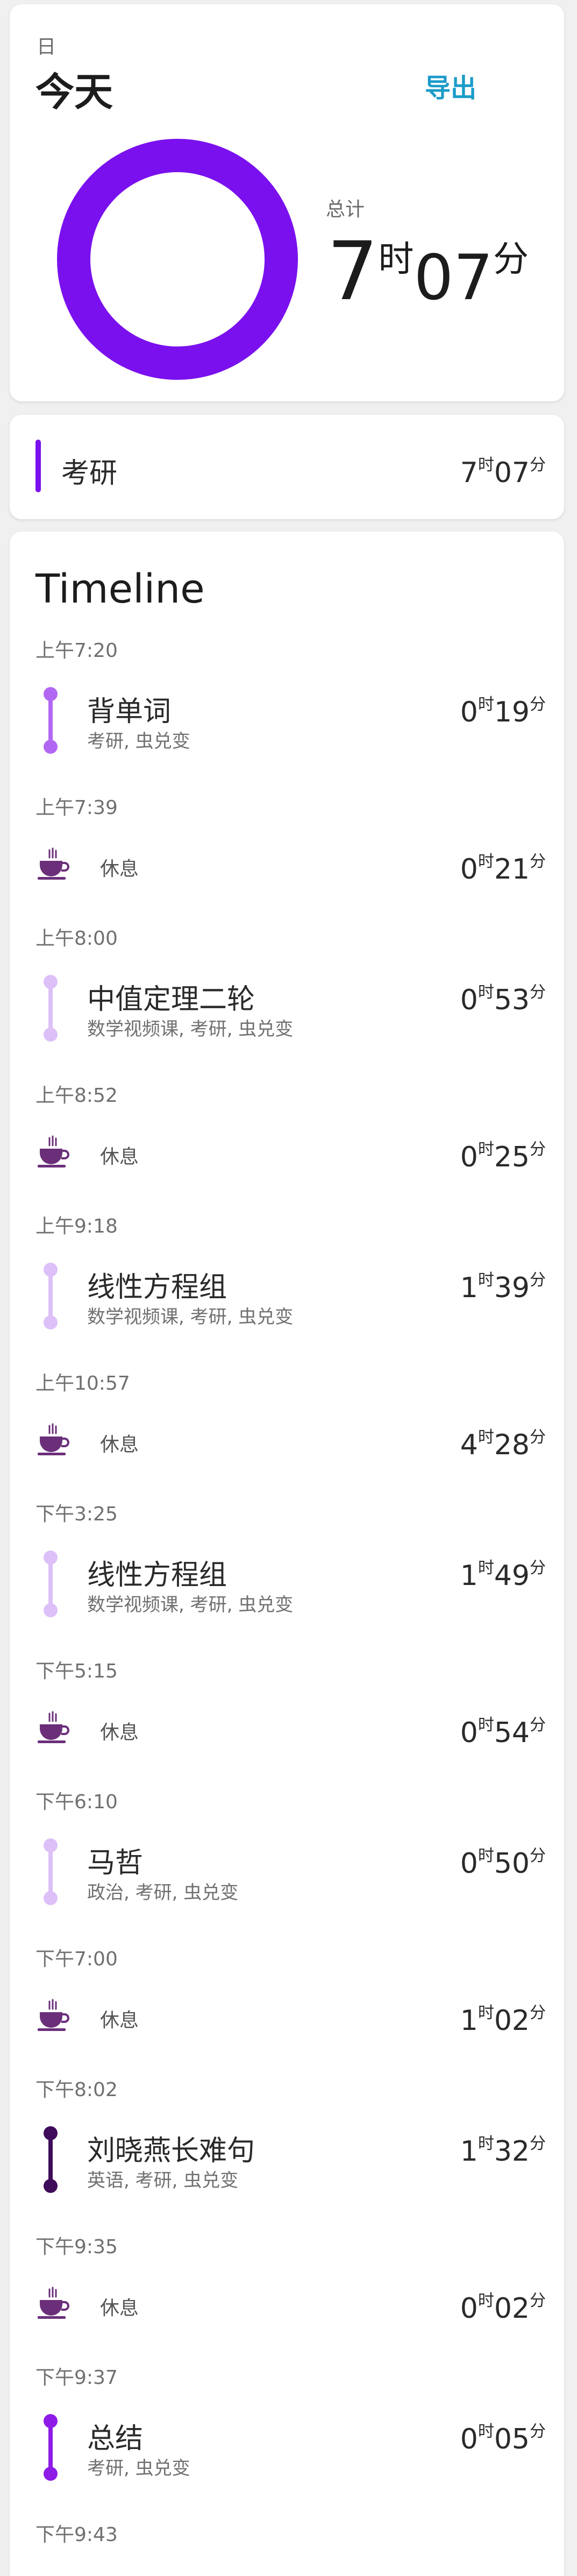 Image resolution: width=577 pixels, height=2576 pixels. What do you see at coordinates (512, 1000) in the screenshot?
I see `entry-minutes: 53` at bounding box center [512, 1000].